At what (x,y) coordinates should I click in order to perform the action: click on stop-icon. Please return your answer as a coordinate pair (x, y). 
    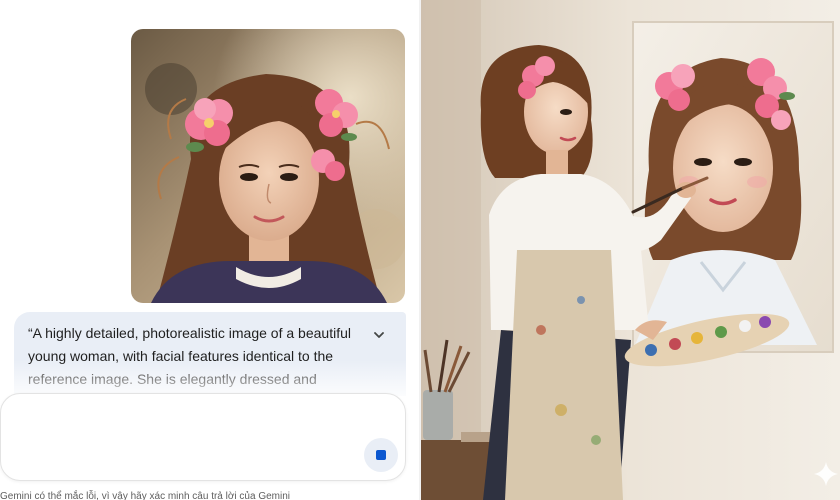
    Looking at the image, I should click on (381, 455).